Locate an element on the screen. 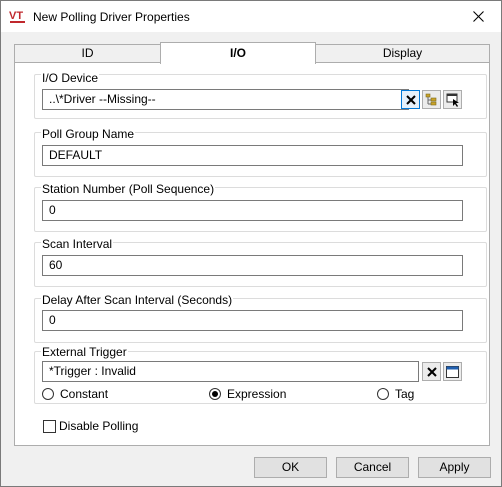 The image size is (502, 487). tree-browse-icon is located at coordinates (431, 99).